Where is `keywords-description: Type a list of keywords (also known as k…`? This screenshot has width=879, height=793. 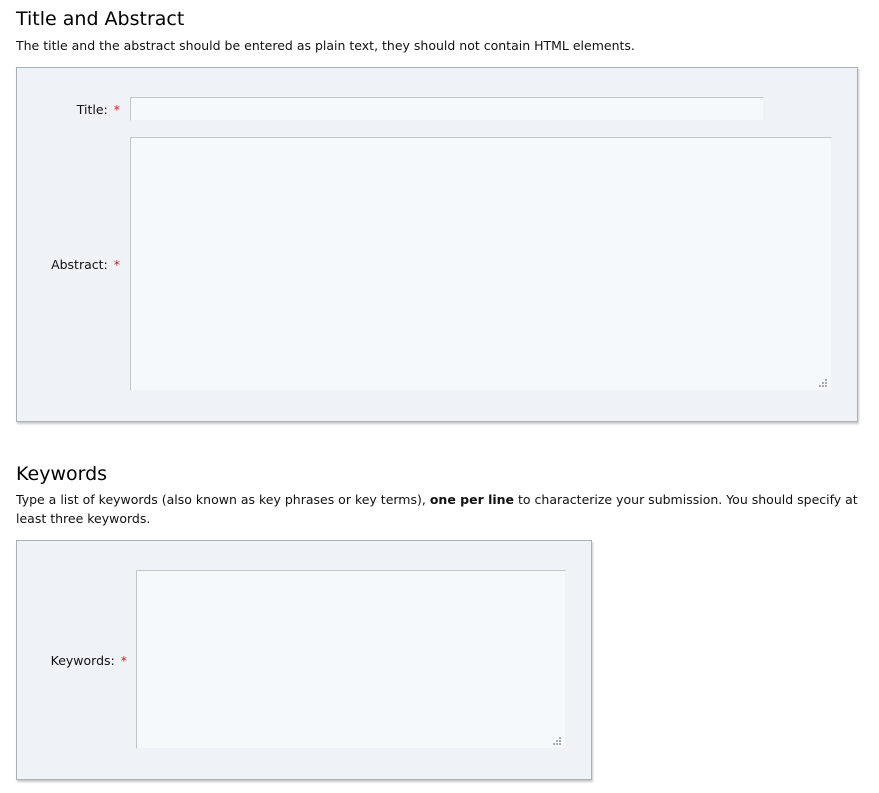 keywords-description: Type a list of keywords (also known as k… is located at coordinates (441, 509).